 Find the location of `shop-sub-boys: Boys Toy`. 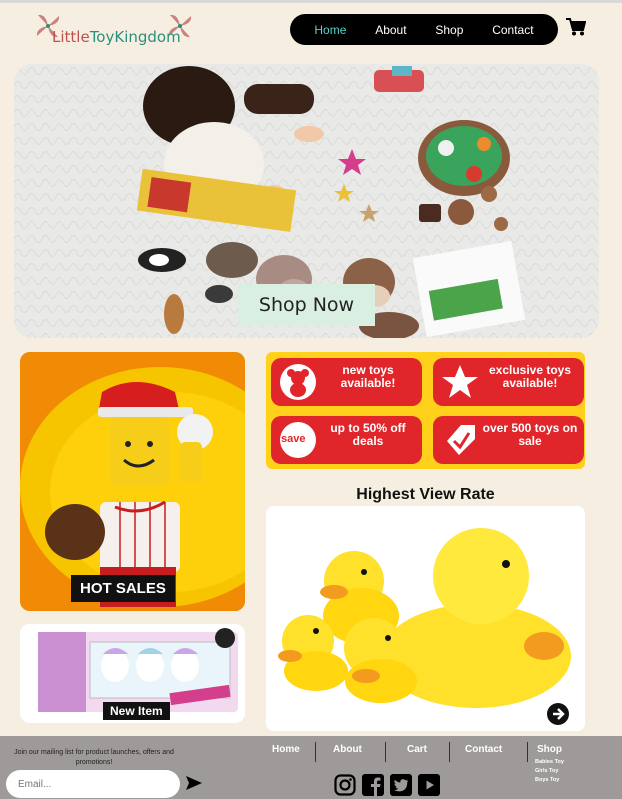

shop-sub-boys: Boys Toy is located at coordinates (549, 780).